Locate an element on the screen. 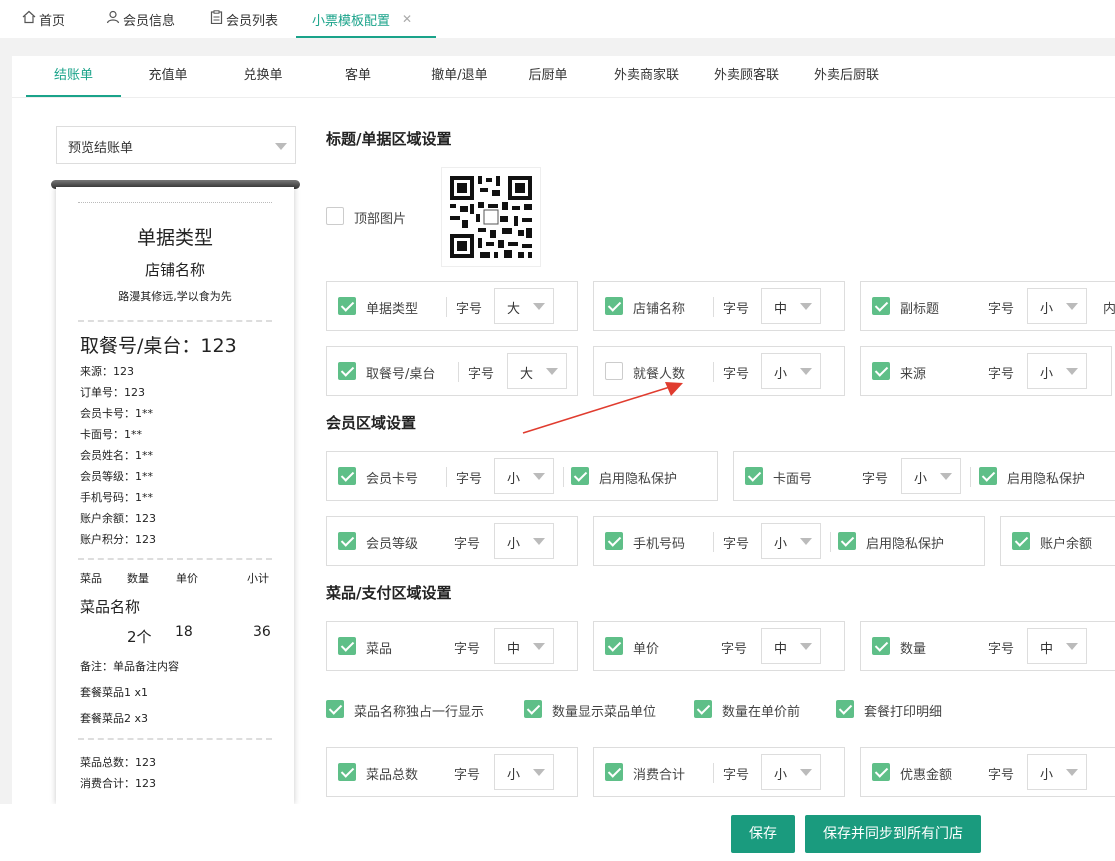 The width and height of the screenshot is (1115, 861). combo-detail-checkbox is located at coordinates (845, 709).